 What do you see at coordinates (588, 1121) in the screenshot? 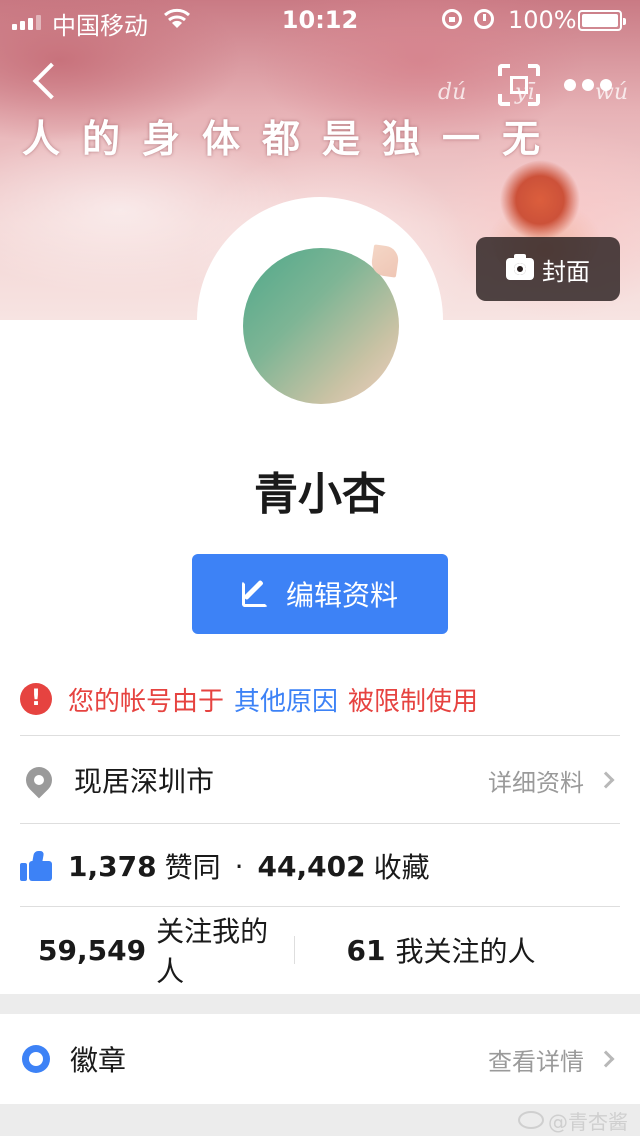
I see `watermark-text: @青杏酱` at bounding box center [588, 1121].